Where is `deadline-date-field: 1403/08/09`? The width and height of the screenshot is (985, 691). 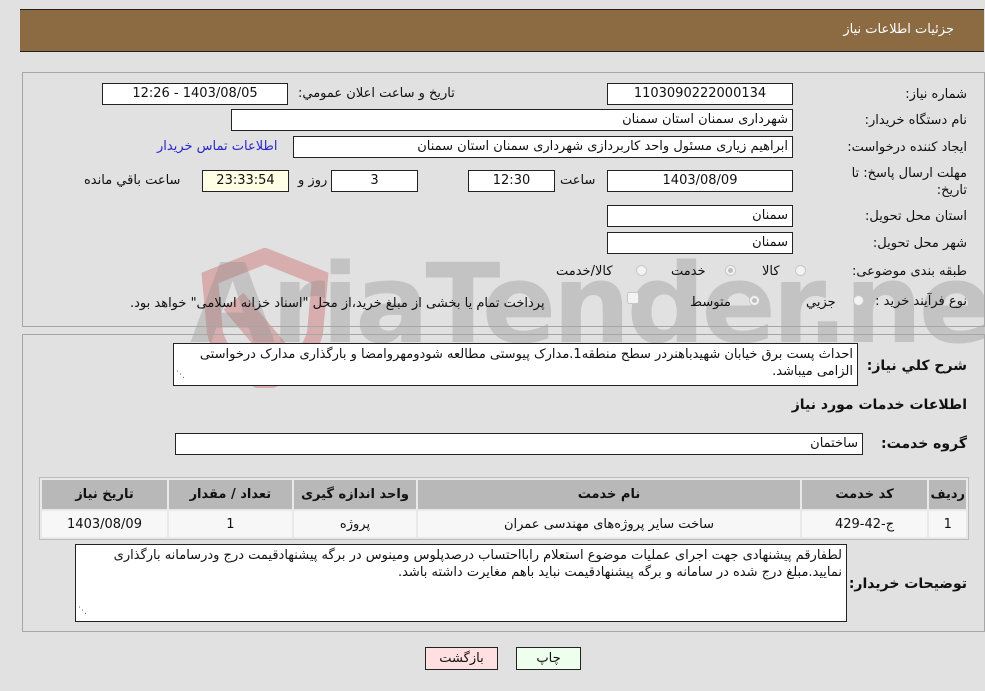 deadline-date-field: 1403/08/09 is located at coordinates (700, 181).